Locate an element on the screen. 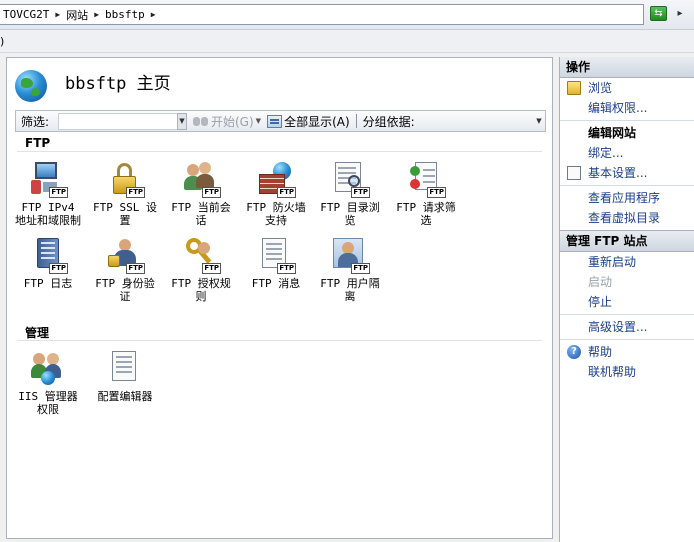  refresh-icon: ⇆ is located at coordinates (658, 13).